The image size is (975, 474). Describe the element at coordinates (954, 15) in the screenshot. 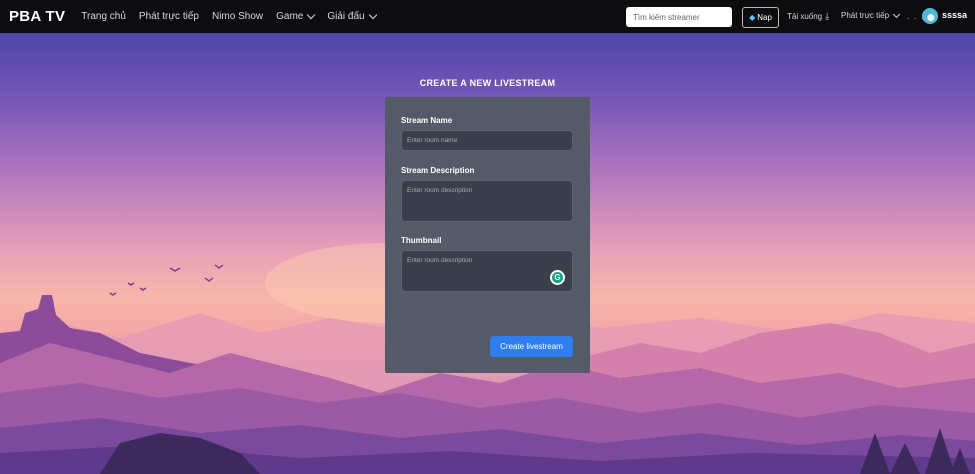

I see `username: ssssa` at that location.